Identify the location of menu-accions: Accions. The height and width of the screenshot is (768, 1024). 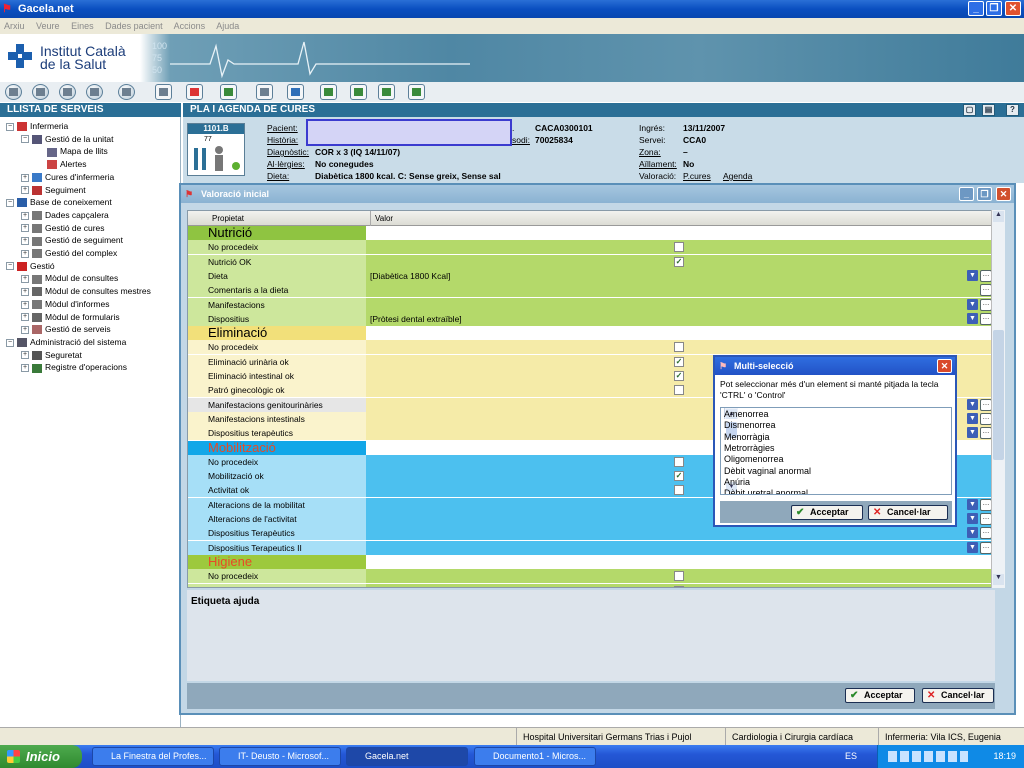
(190, 26).